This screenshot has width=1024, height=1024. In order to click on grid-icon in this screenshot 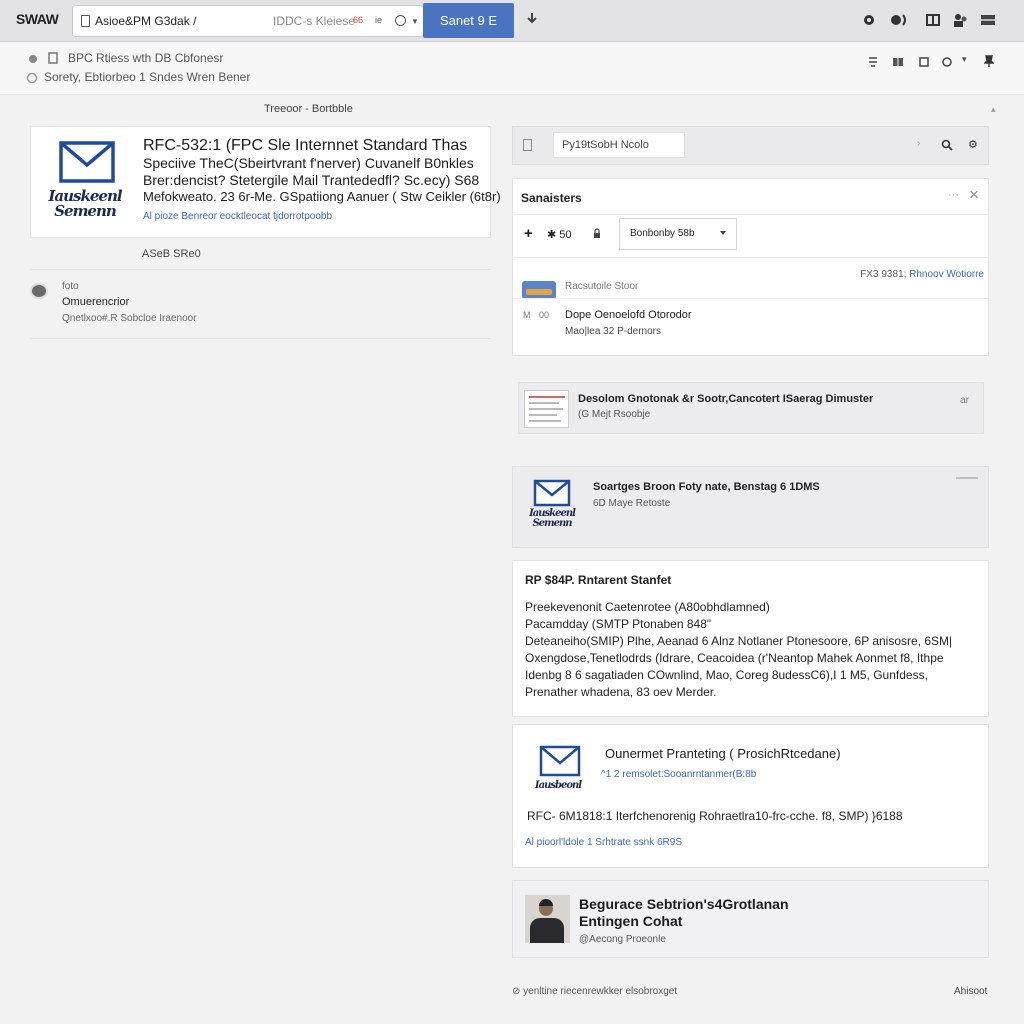, I will do `click(933, 20)`.